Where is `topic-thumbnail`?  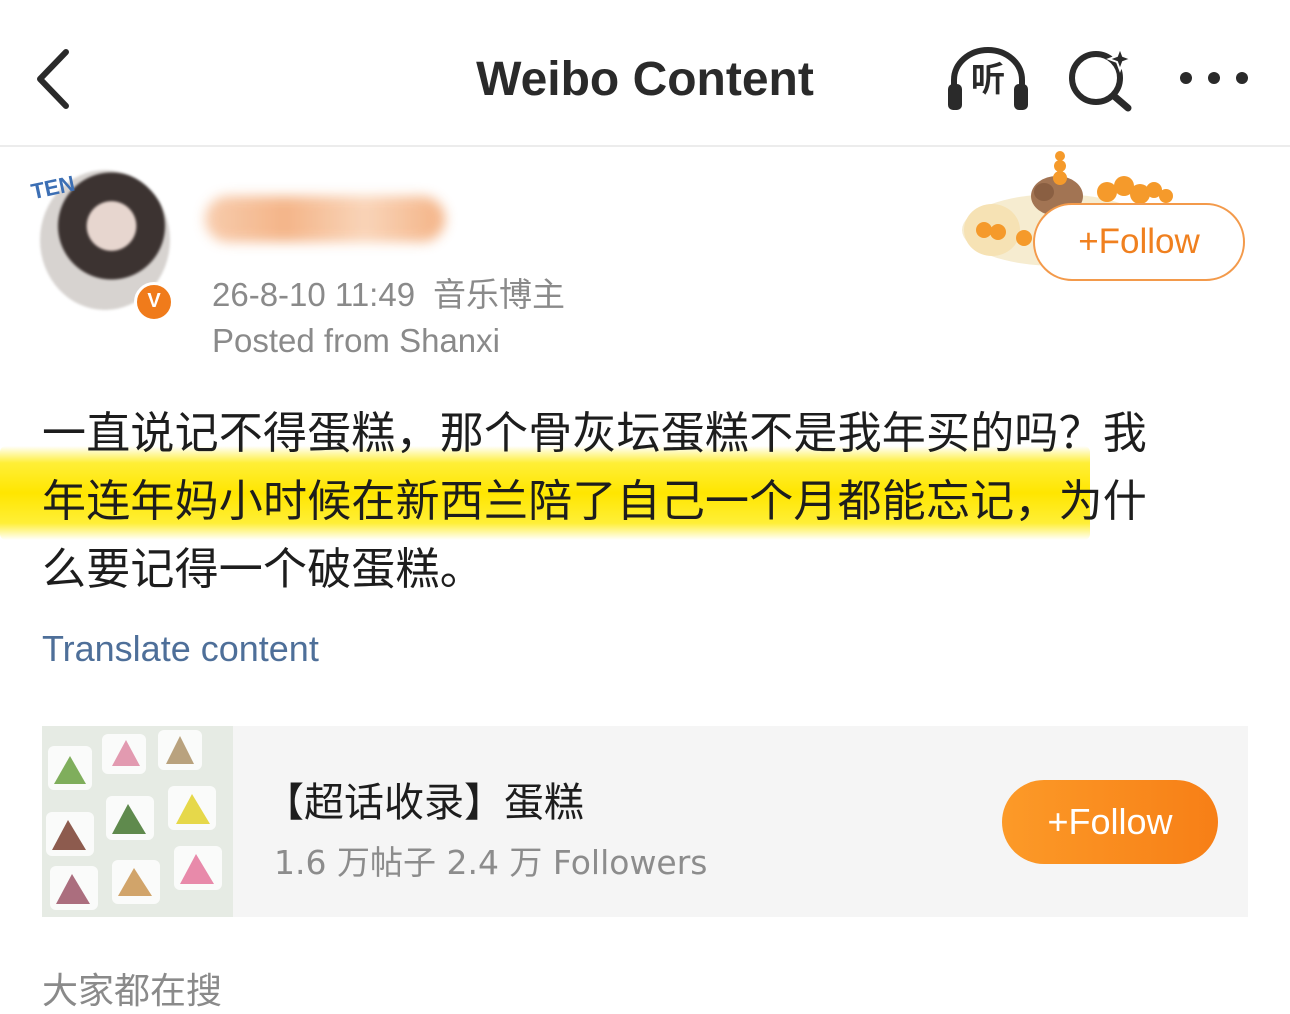
topic-thumbnail is located at coordinates (137, 821).